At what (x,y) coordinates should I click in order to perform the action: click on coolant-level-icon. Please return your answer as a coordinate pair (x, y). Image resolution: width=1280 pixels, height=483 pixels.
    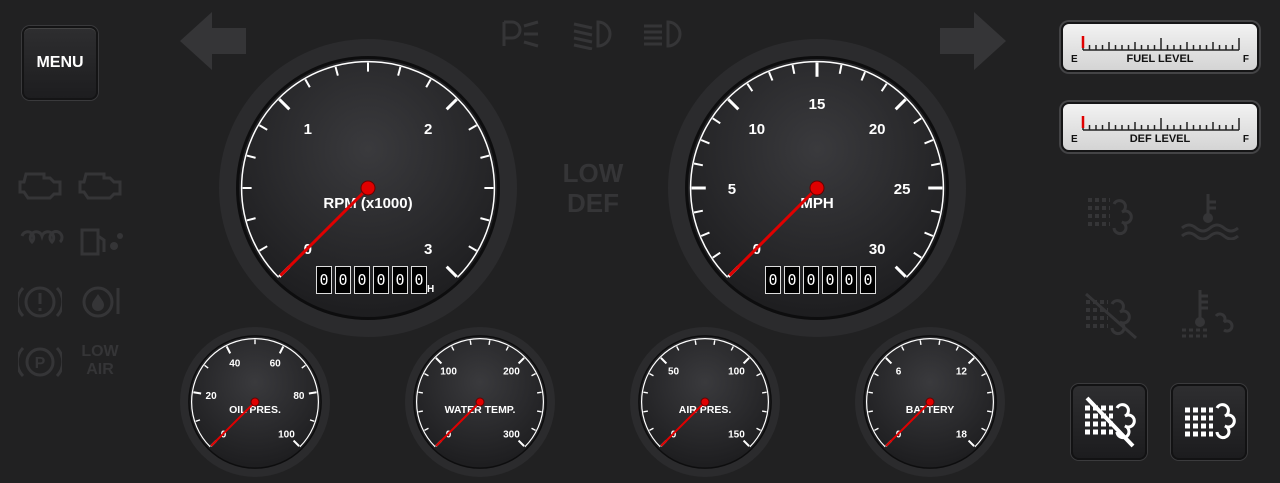
    Looking at the image, I should click on (1210, 217).